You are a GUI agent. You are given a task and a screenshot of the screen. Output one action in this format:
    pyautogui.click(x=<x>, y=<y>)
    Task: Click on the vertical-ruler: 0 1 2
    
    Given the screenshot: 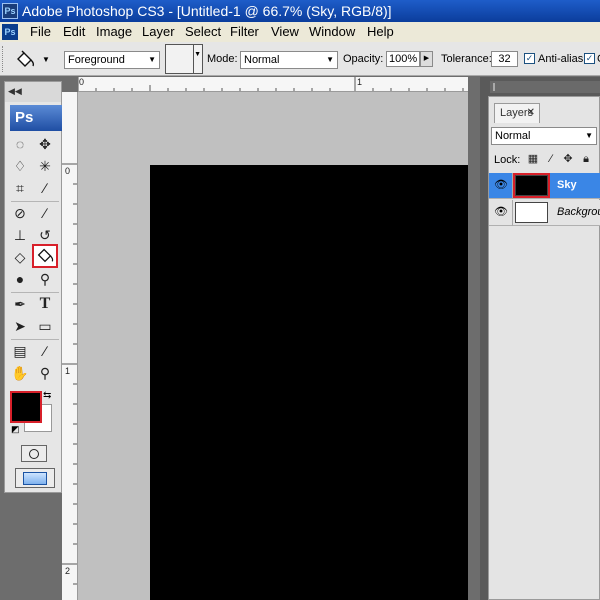 What is the action you would take?
    pyautogui.click(x=70, y=346)
    